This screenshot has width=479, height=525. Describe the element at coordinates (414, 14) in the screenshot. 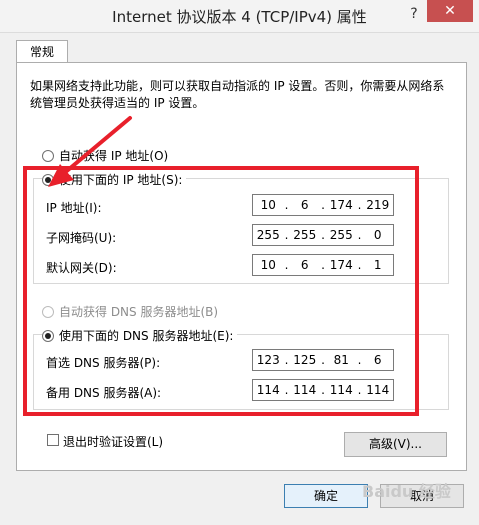

I see `help-icon: ?` at that location.